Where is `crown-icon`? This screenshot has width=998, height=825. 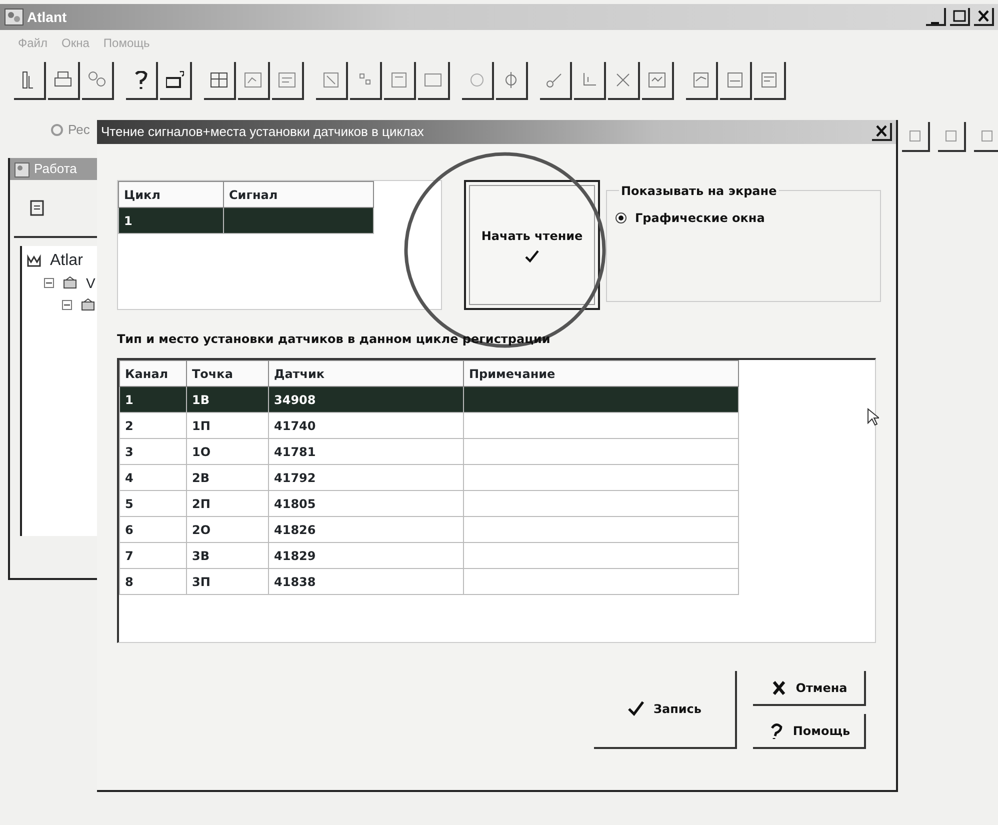 crown-icon is located at coordinates (34, 261).